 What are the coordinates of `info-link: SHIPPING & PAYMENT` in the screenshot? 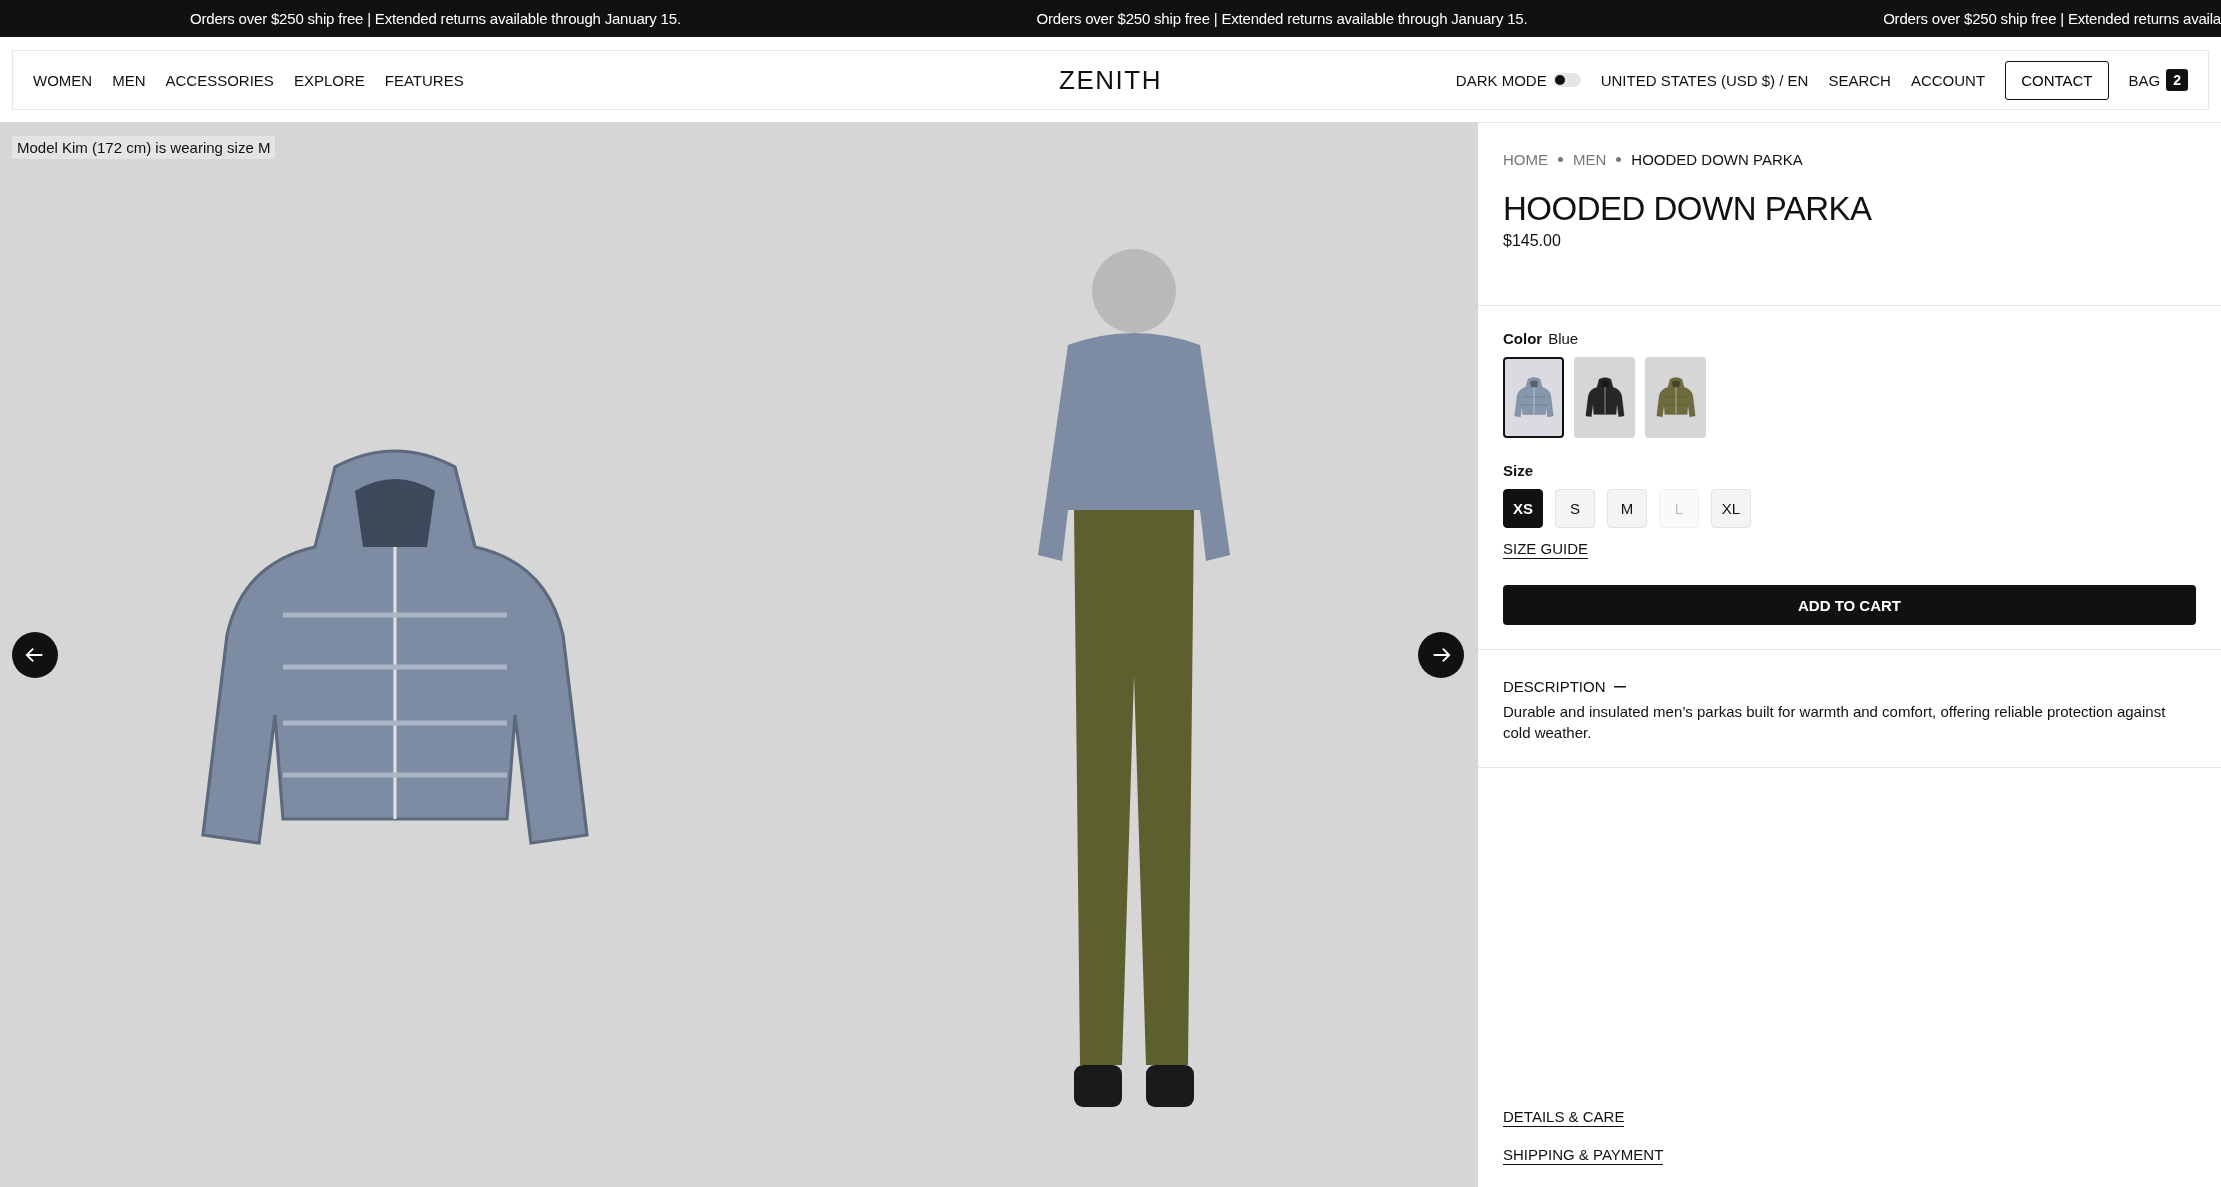 It's located at (1583, 1155).